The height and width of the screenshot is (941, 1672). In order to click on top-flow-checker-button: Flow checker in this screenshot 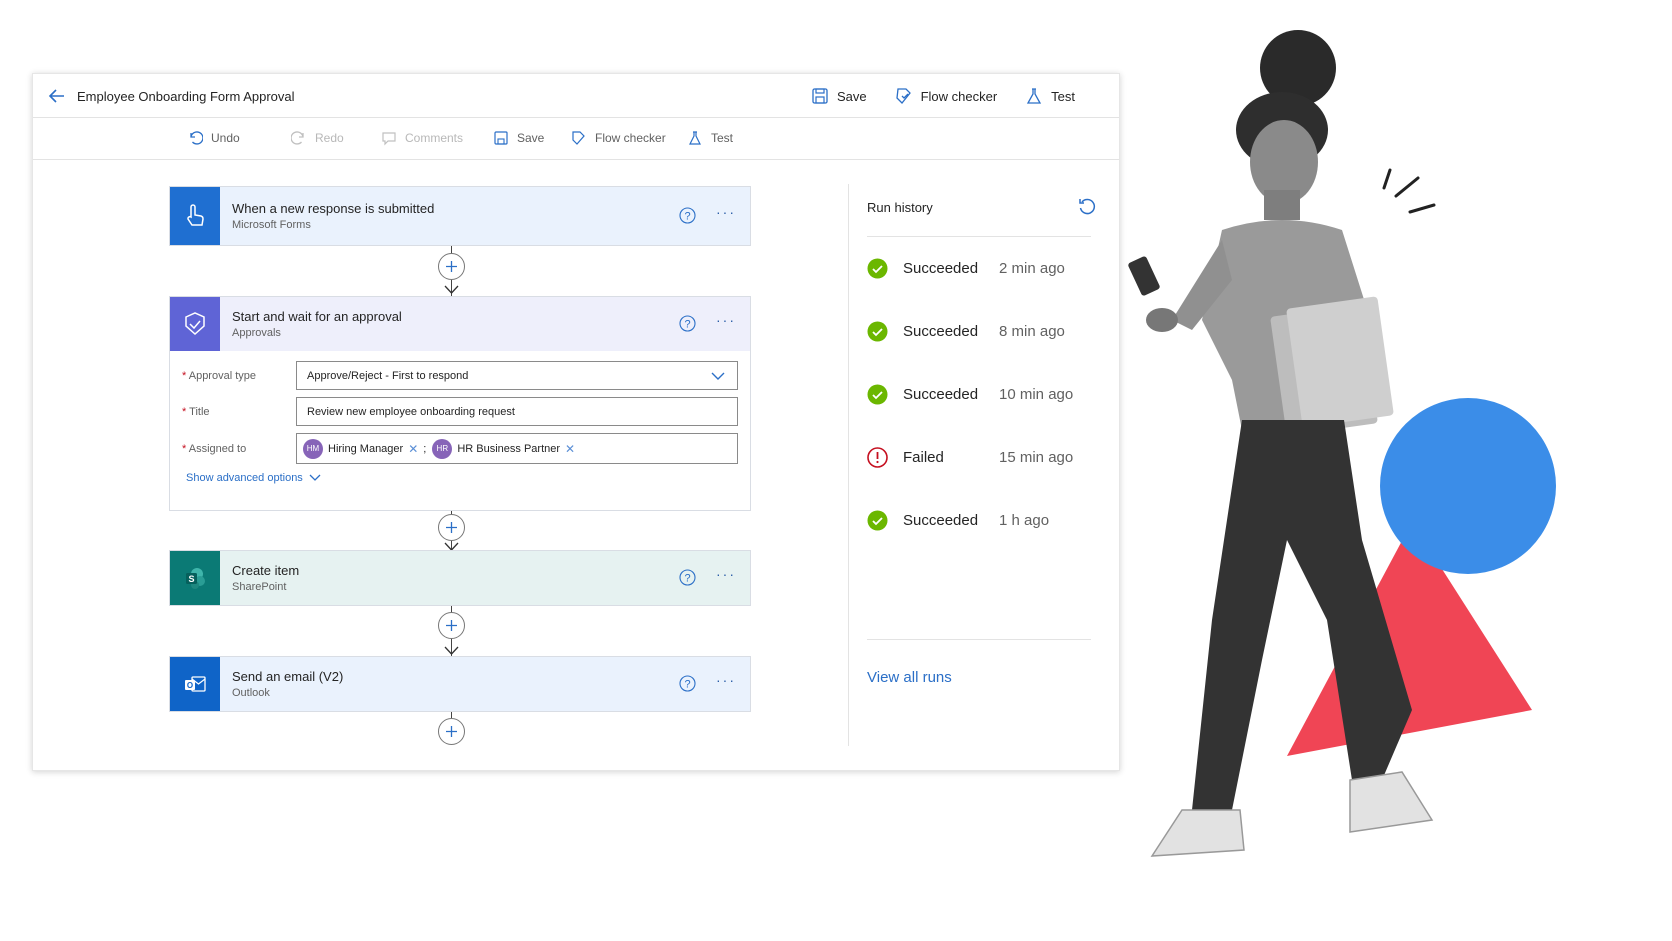, I will do `click(946, 96)`.